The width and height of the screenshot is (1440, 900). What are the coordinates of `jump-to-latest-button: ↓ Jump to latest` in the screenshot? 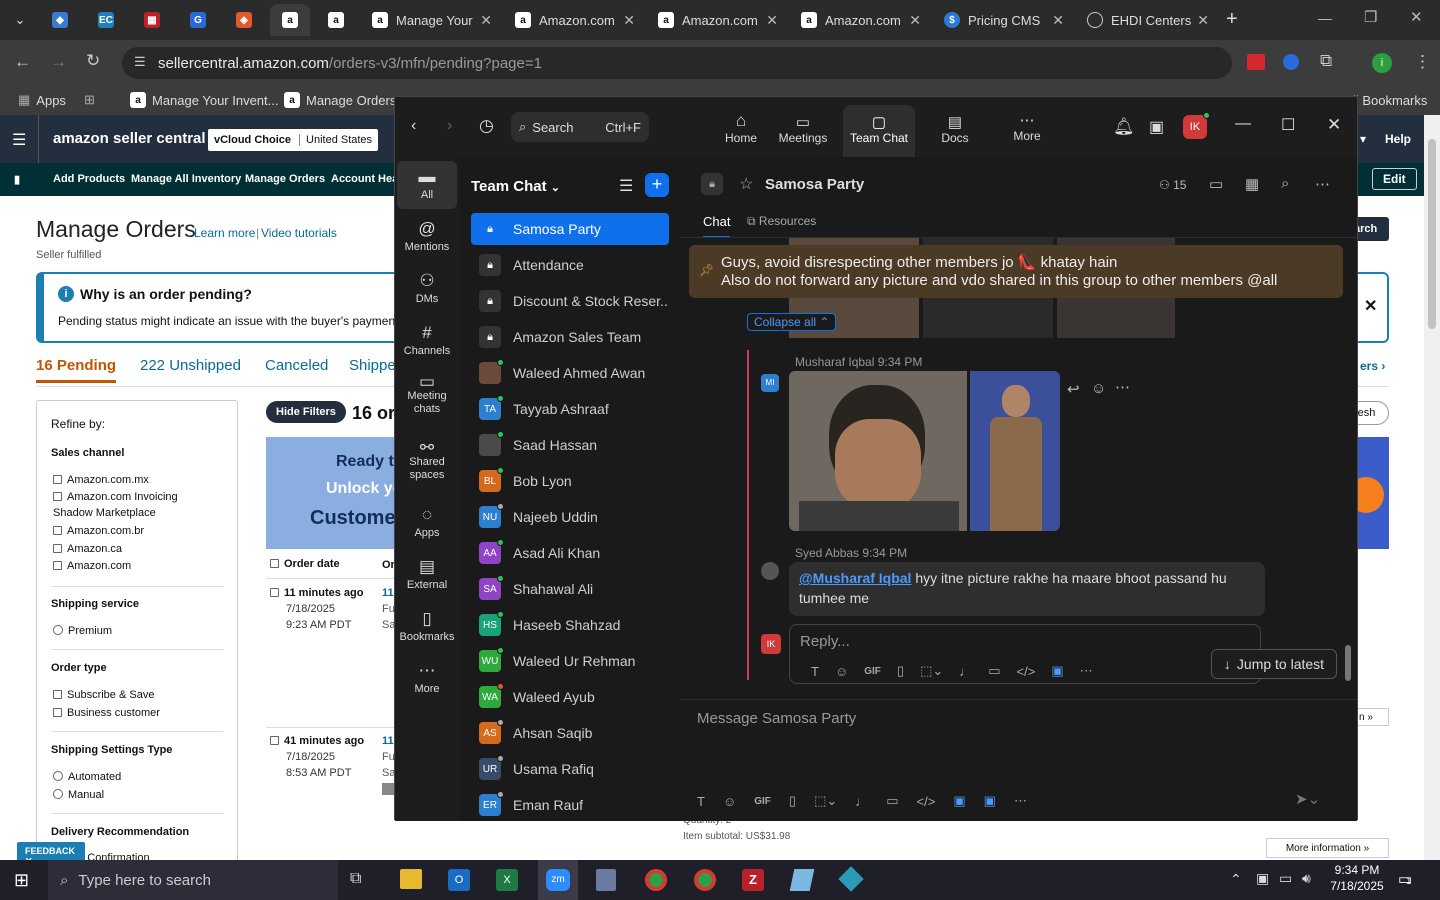 It's located at (1274, 664).